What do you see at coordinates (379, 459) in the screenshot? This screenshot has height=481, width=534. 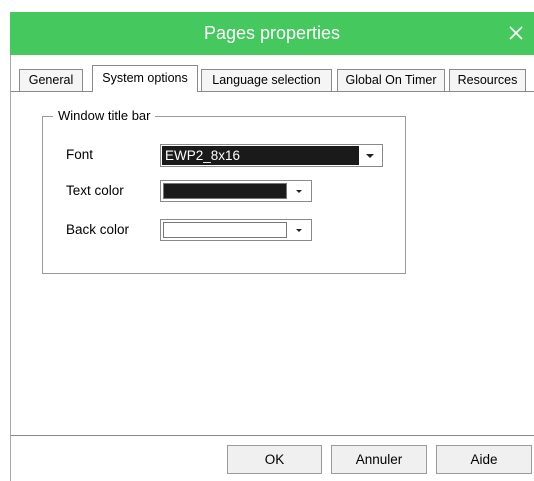 I see `cancel-button: Annuler` at bounding box center [379, 459].